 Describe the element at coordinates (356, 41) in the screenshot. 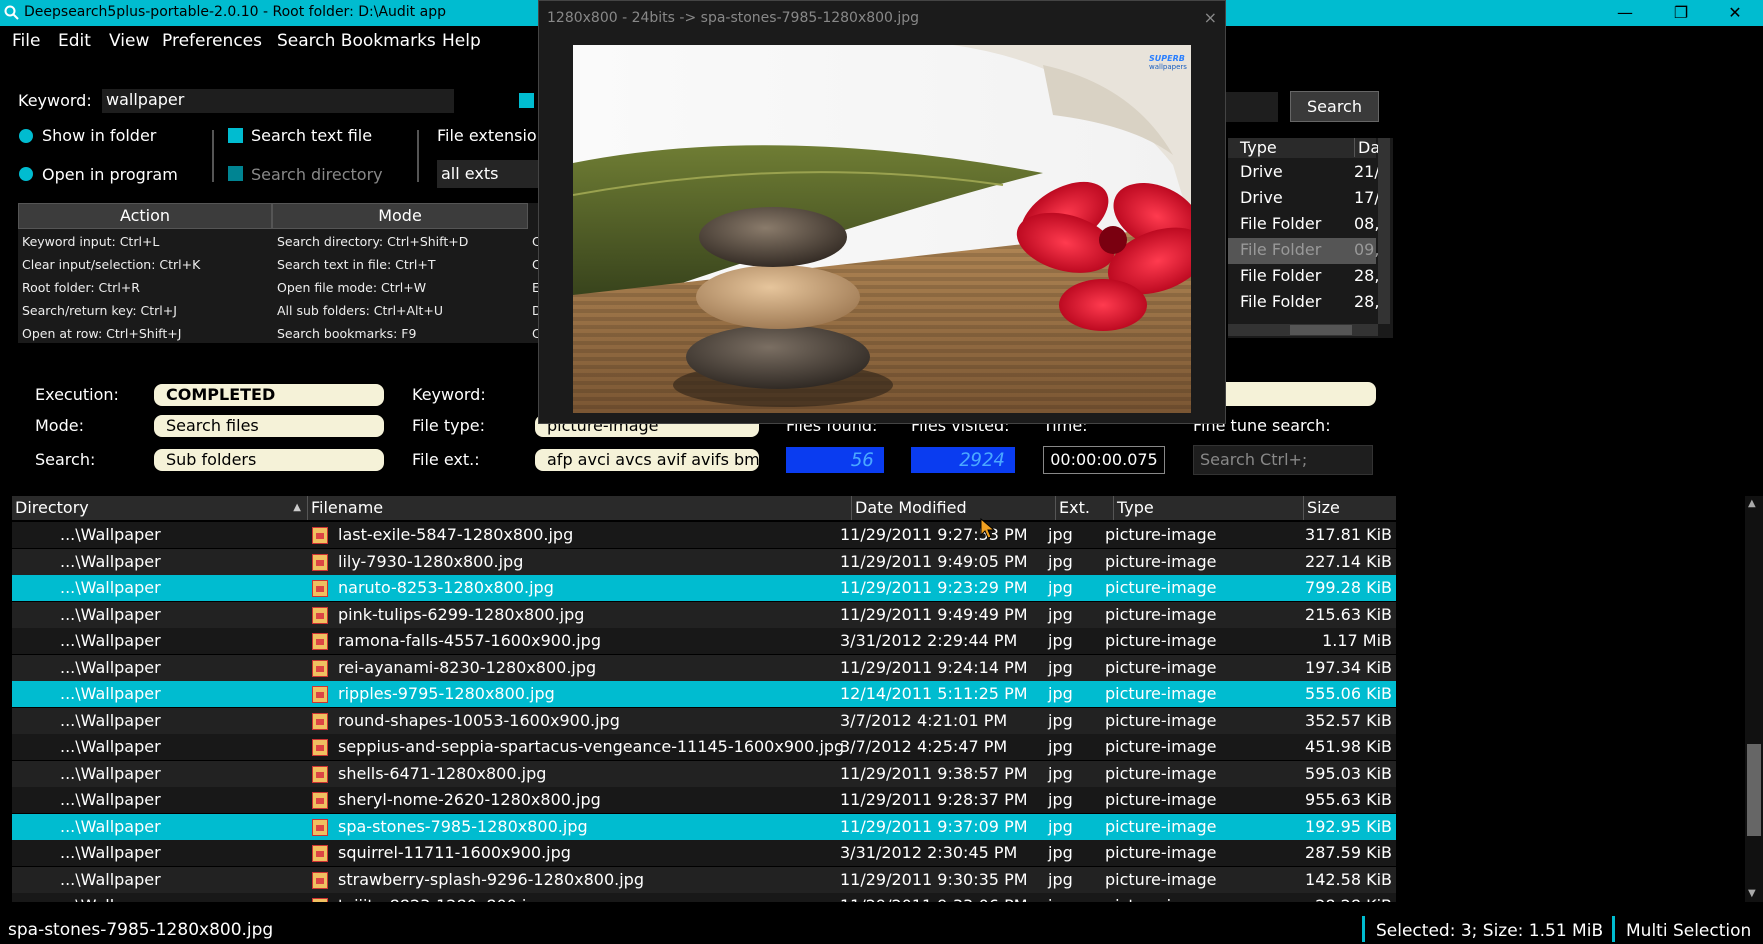

I see `menu-search-bookmarks: Search Bookmarks` at that location.